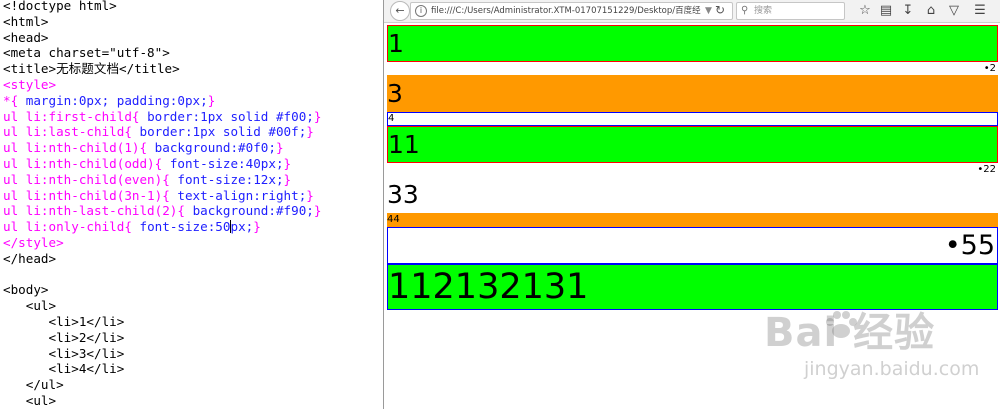 The width and height of the screenshot is (1000, 409). I want to click on list-item-text: 4, so click(391, 118).